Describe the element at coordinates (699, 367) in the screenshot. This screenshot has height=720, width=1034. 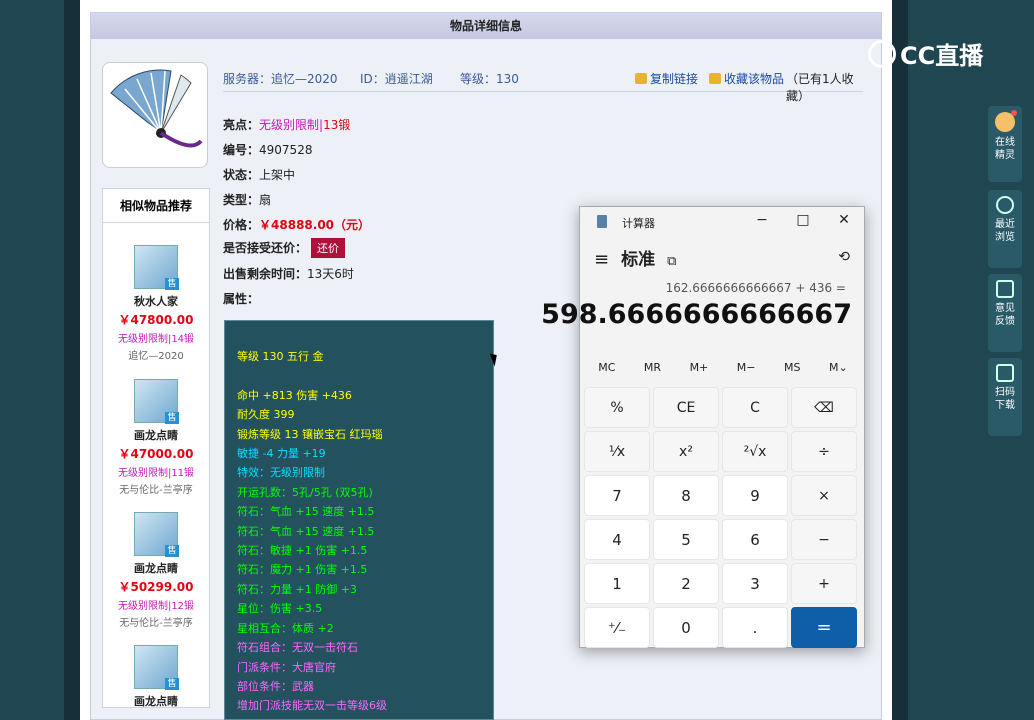
I see `memory-add-button: M+` at that location.